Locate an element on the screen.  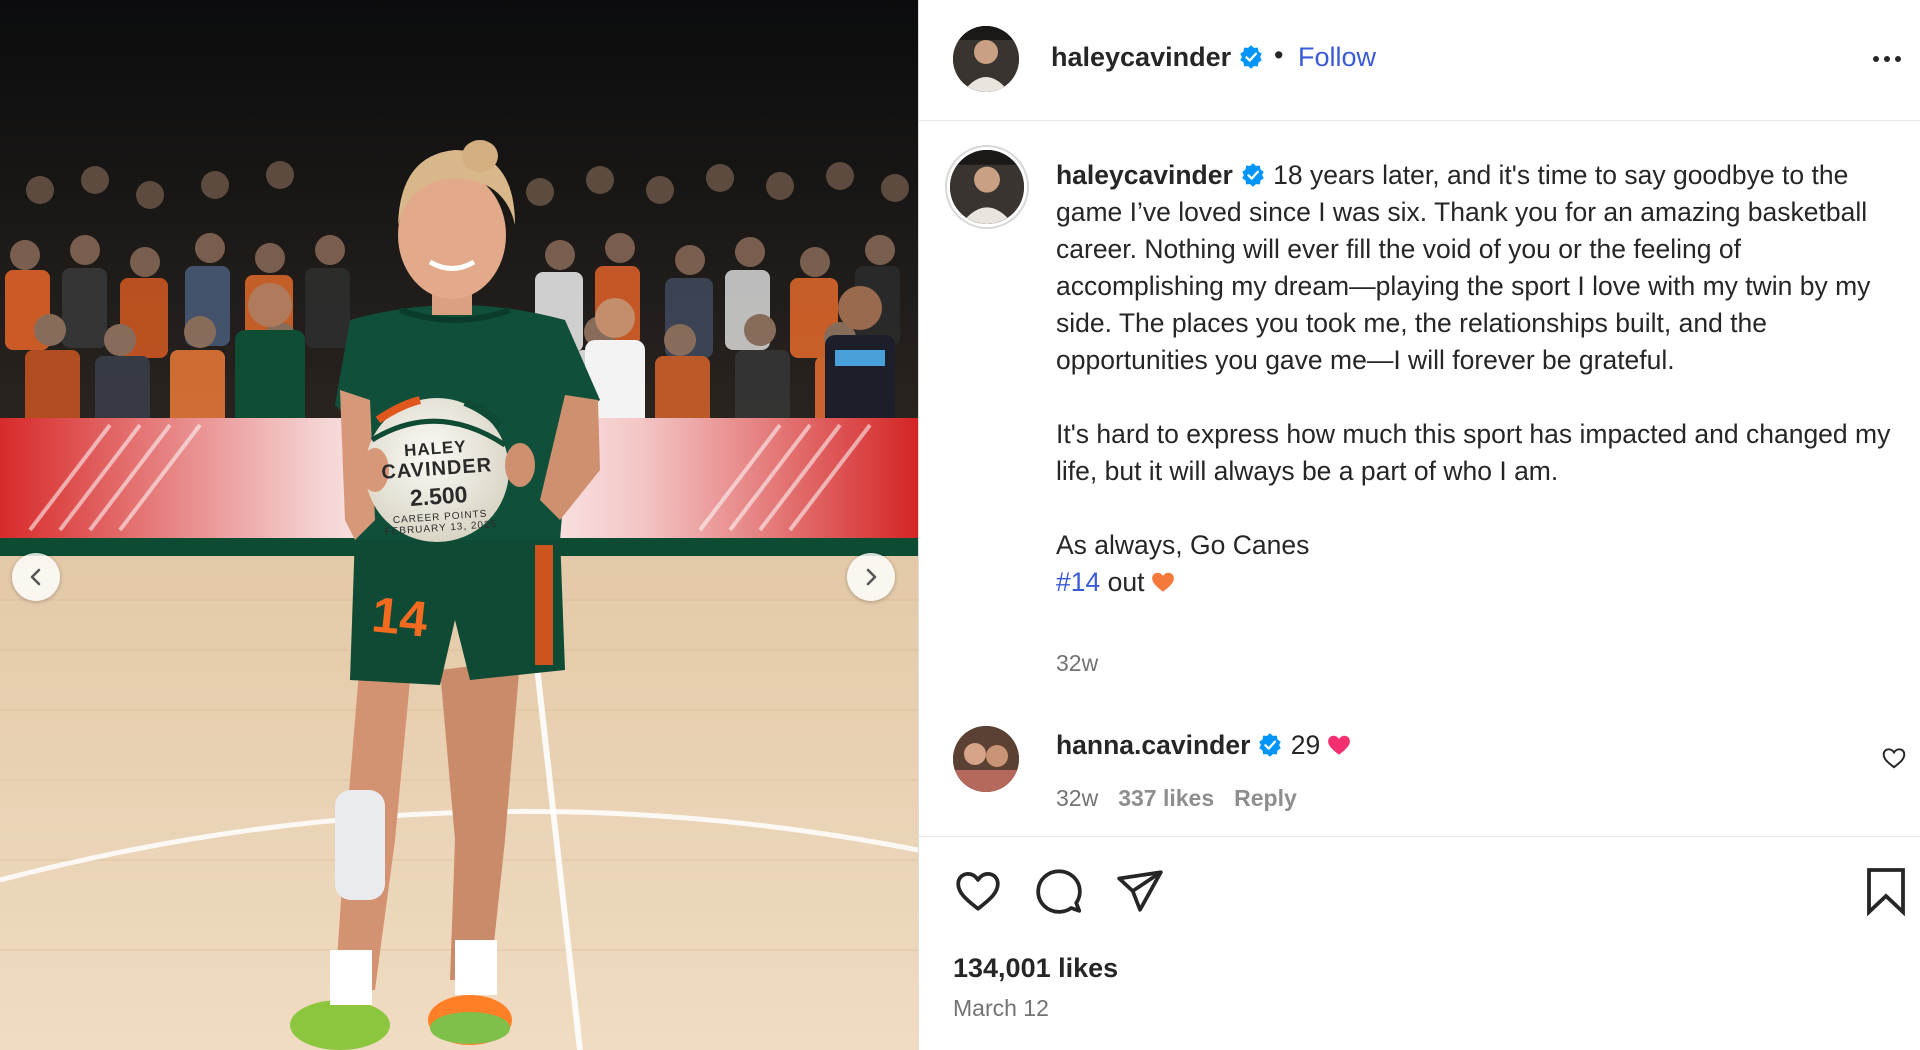
comment-text: 29 is located at coordinates (1305, 745).